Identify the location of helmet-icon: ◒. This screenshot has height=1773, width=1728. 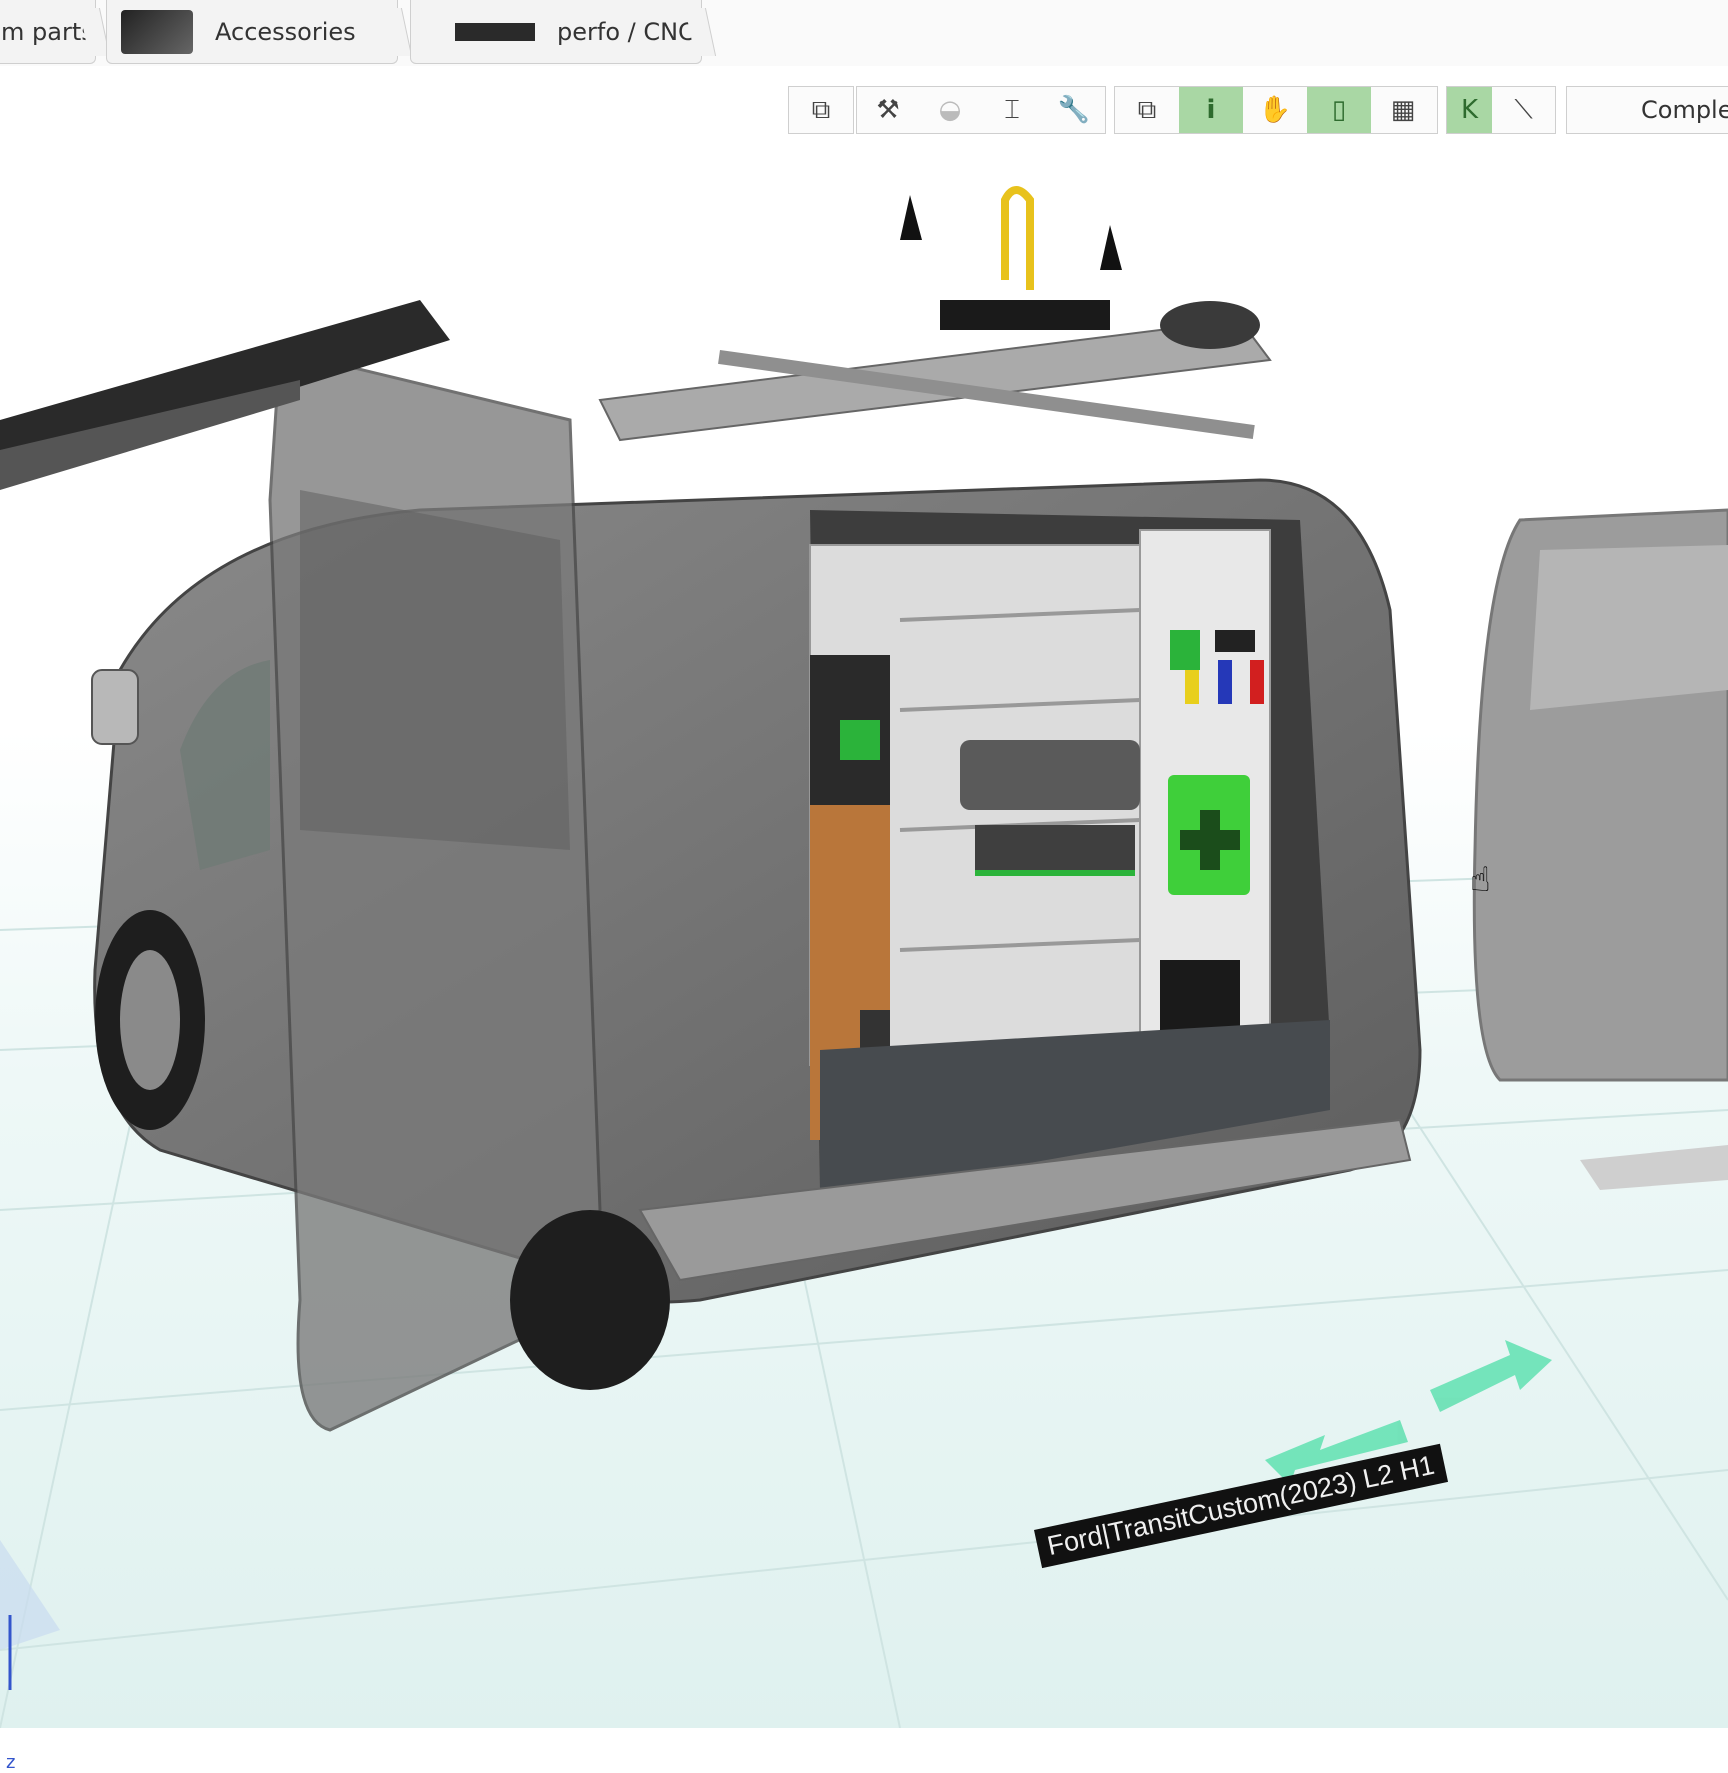
(950, 110).